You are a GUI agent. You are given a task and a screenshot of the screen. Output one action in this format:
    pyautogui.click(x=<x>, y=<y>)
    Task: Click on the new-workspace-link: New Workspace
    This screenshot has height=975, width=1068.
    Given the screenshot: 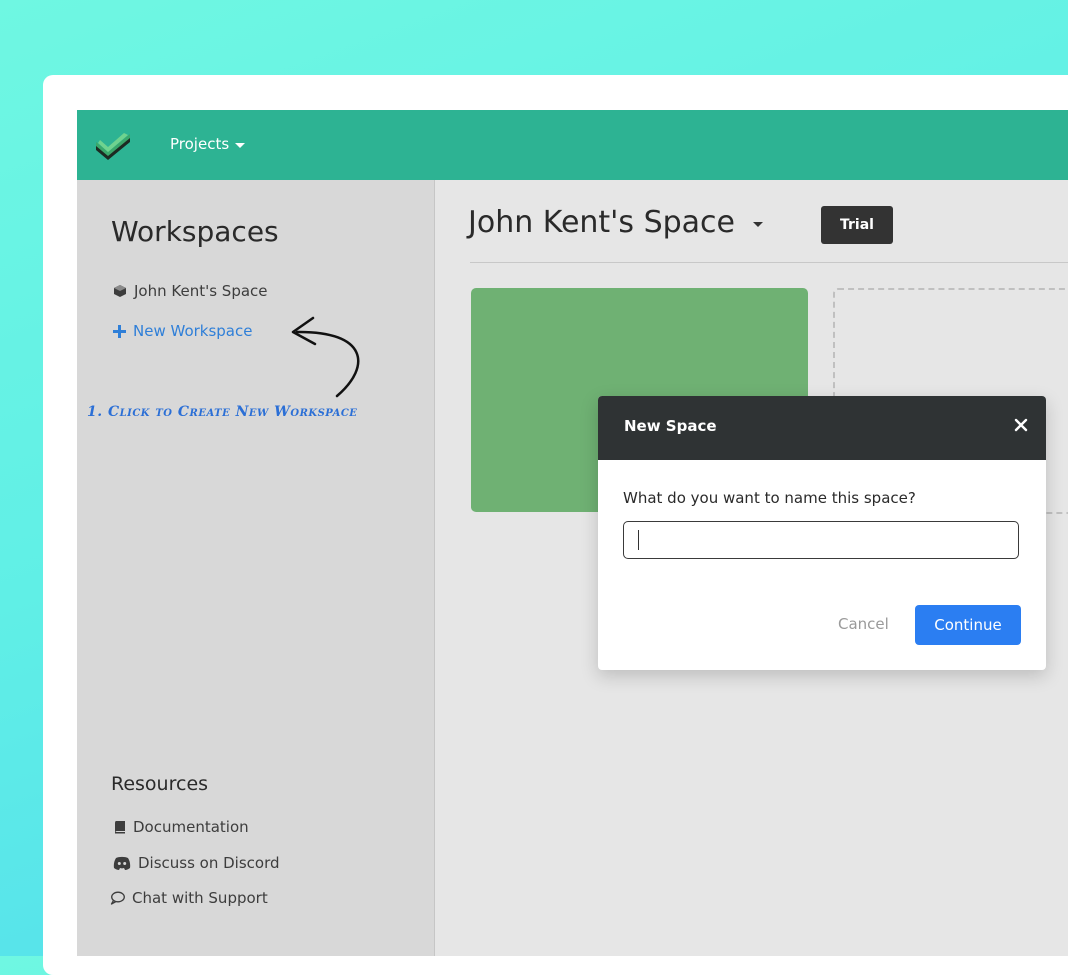 What is the action you would take?
    pyautogui.click(x=182, y=331)
    